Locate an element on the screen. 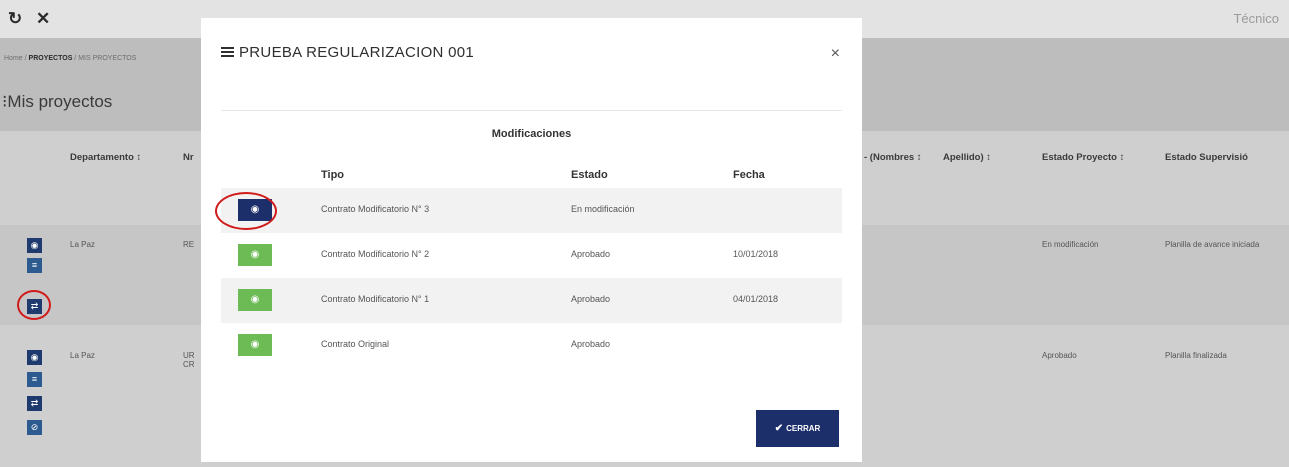 Image resolution: width=1289 pixels, height=467 pixels. col-header-apellido: Apellido) ↕ is located at coordinates (967, 157).